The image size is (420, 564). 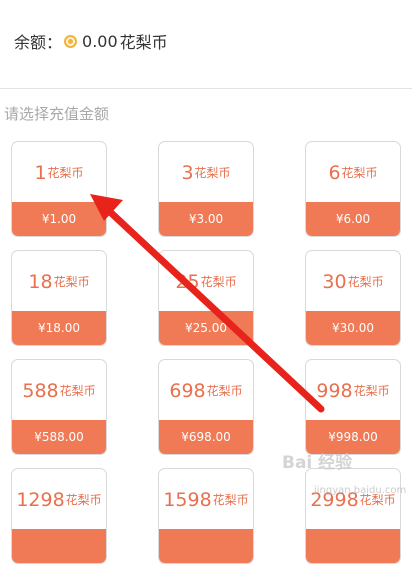 I want to click on package-coins: 998 花梨币, so click(x=353, y=390).